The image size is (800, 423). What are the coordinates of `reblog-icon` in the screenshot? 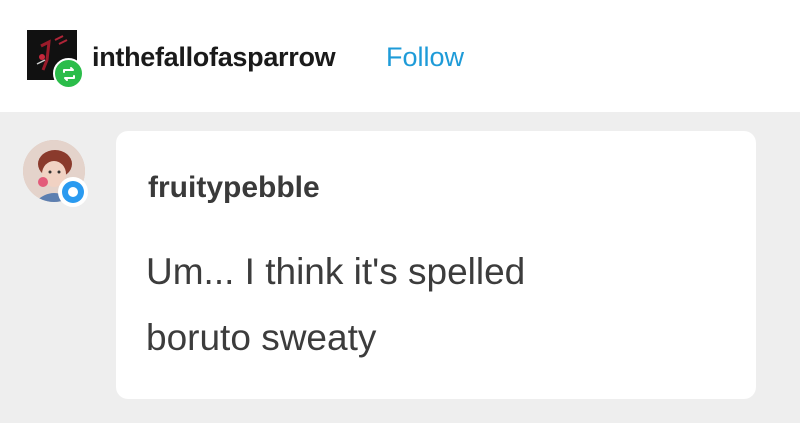 It's located at (68, 73).